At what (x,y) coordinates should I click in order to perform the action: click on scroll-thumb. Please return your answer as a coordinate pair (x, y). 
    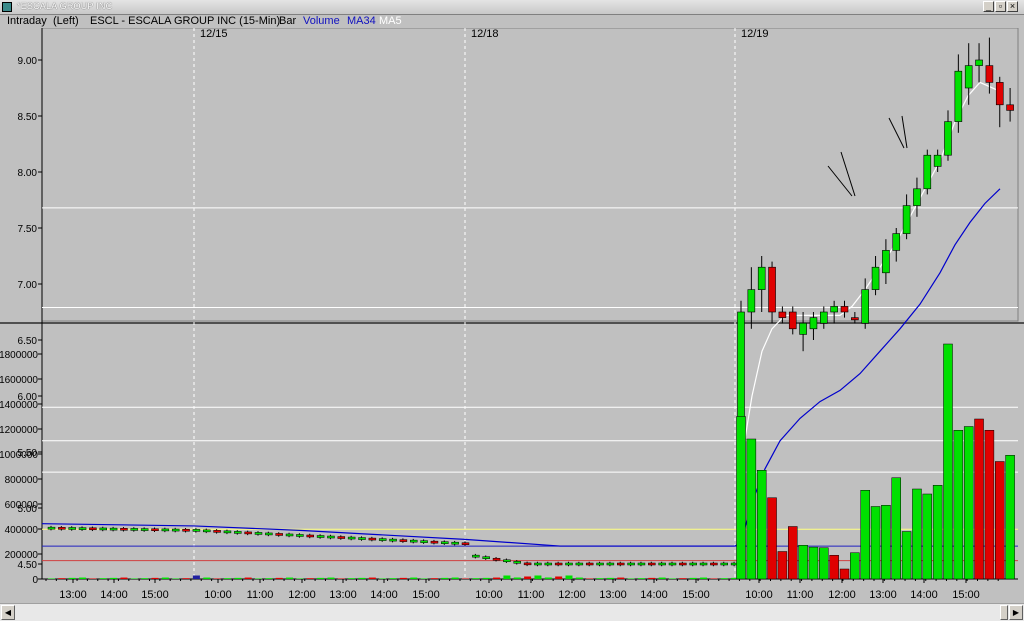
    Looking at the image, I should click on (1004, 612).